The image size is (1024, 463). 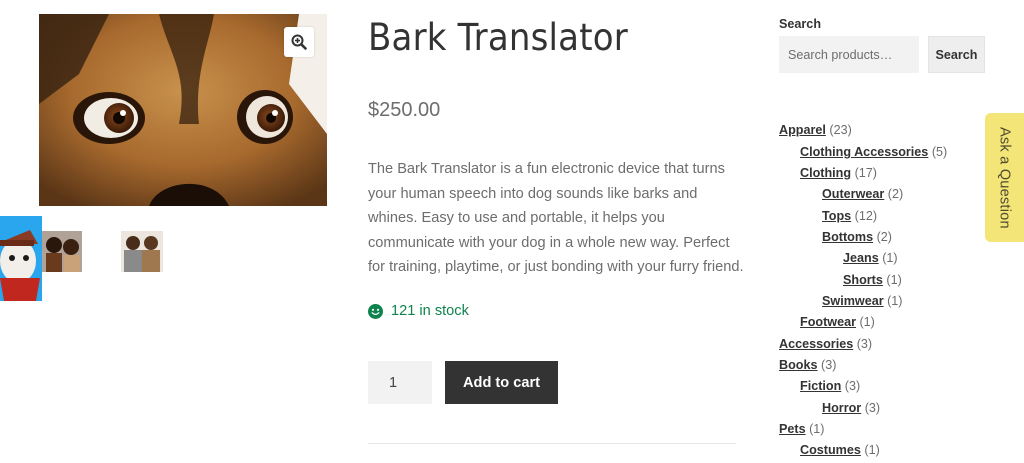 I want to click on category-item: Clothing Accessories (5), so click(x=873, y=152).